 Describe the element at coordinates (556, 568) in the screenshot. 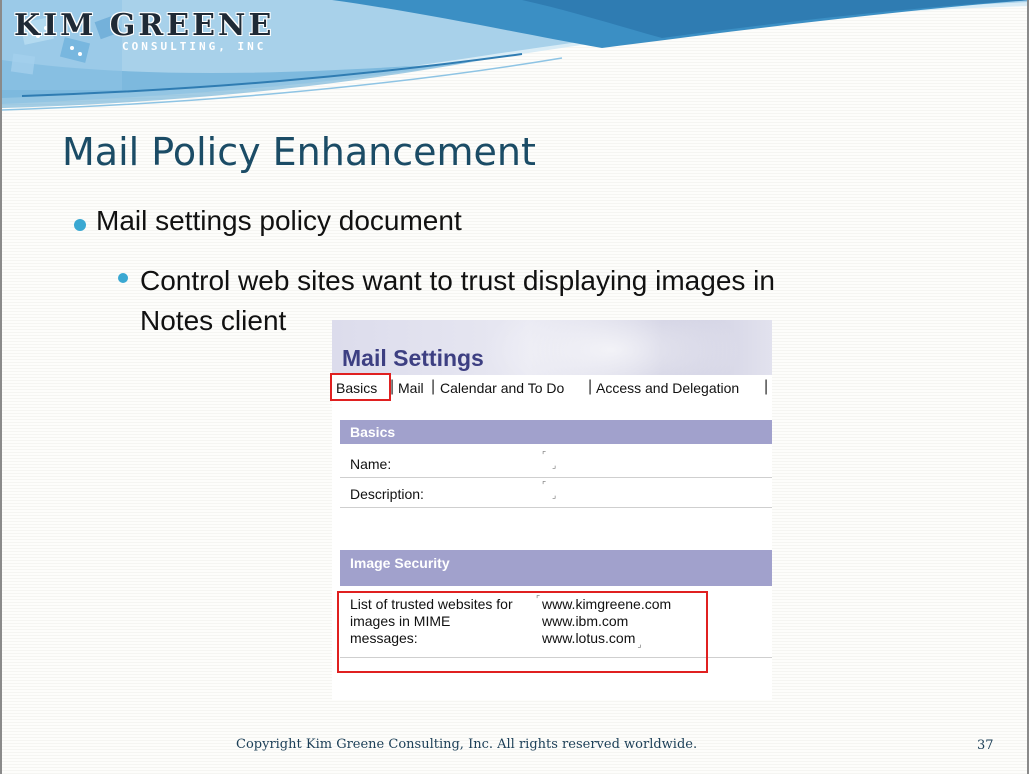

I see `image-security-section-header: Image Security` at that location.